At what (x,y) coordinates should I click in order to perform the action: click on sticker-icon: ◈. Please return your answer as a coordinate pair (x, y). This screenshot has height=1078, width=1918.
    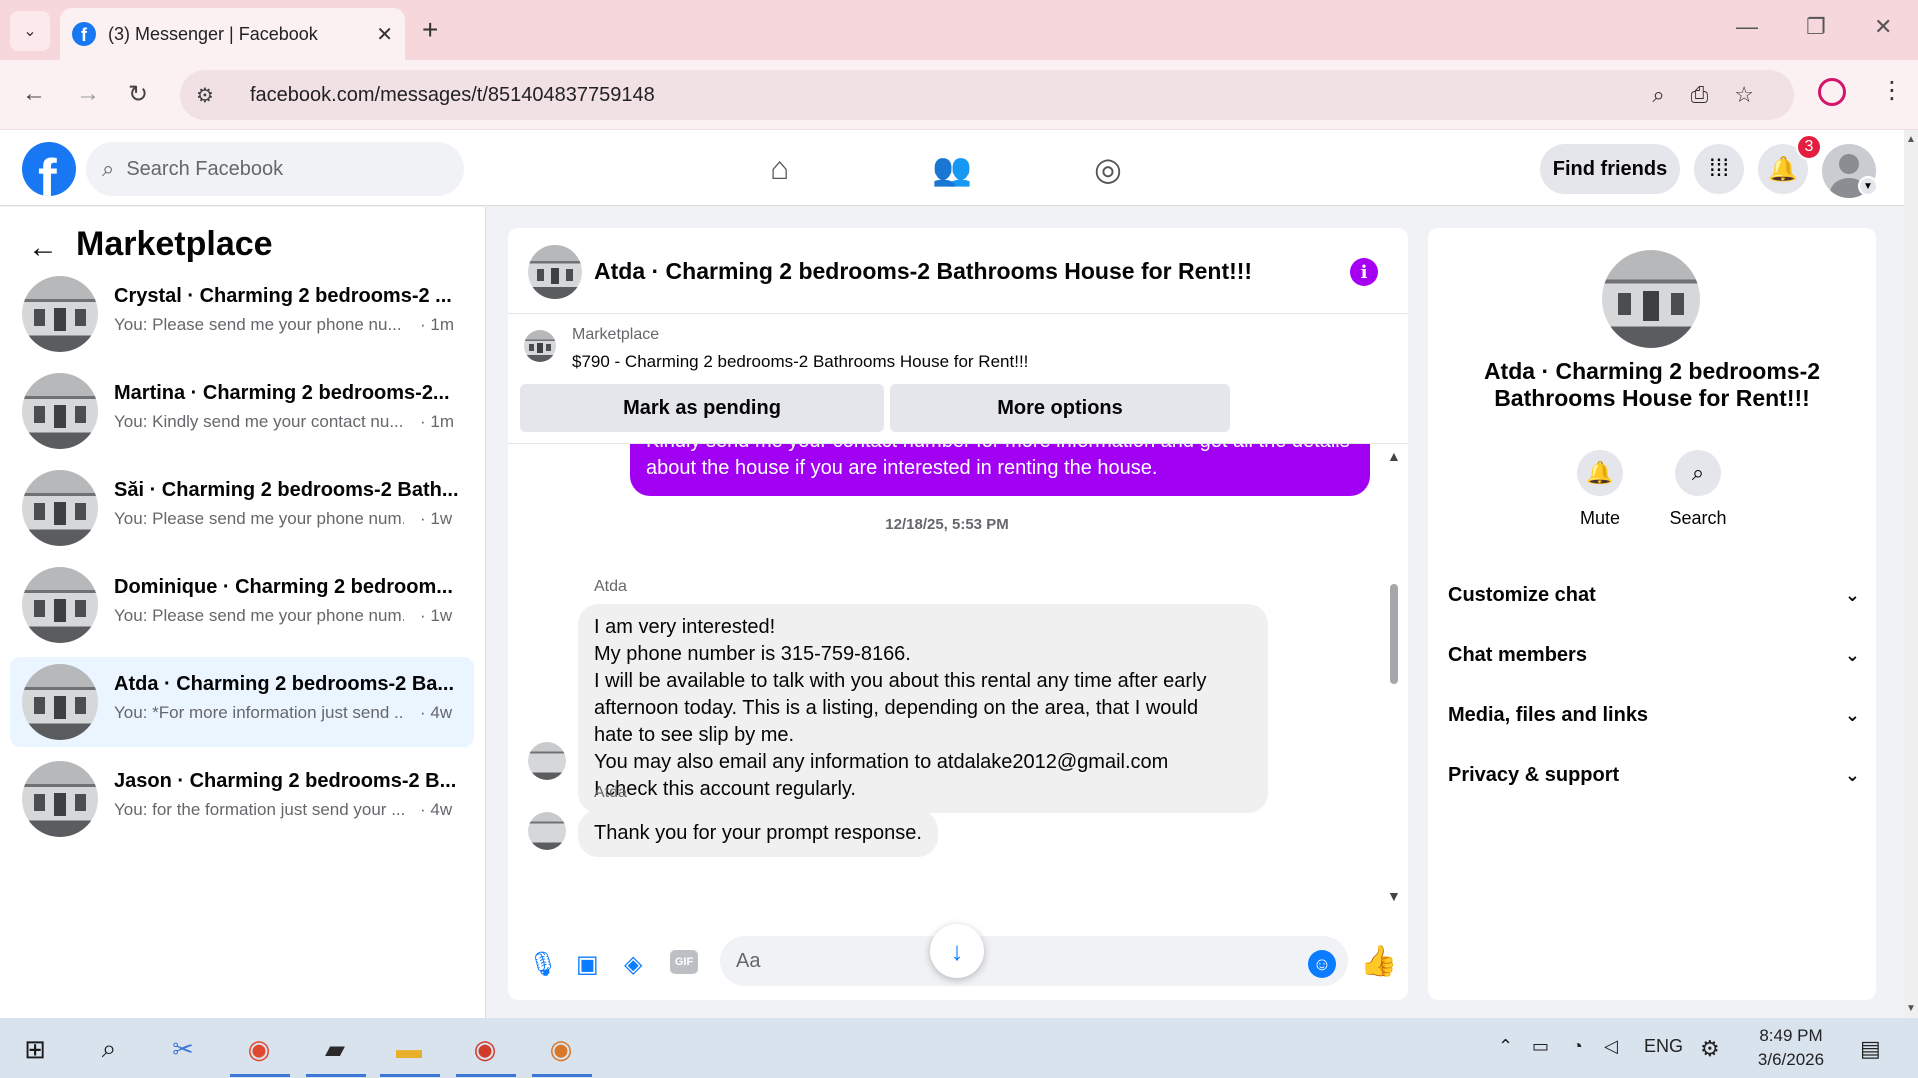
    Looking at the image, I should click on (633, 964).